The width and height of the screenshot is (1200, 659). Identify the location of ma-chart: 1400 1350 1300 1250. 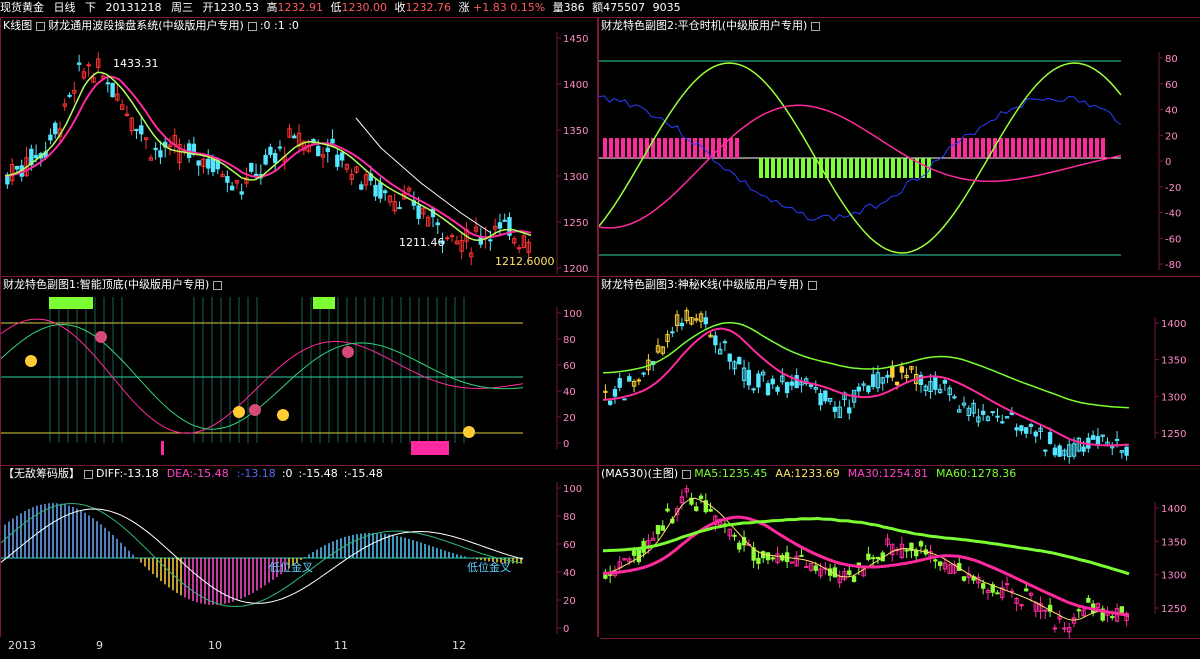
(894, 561).